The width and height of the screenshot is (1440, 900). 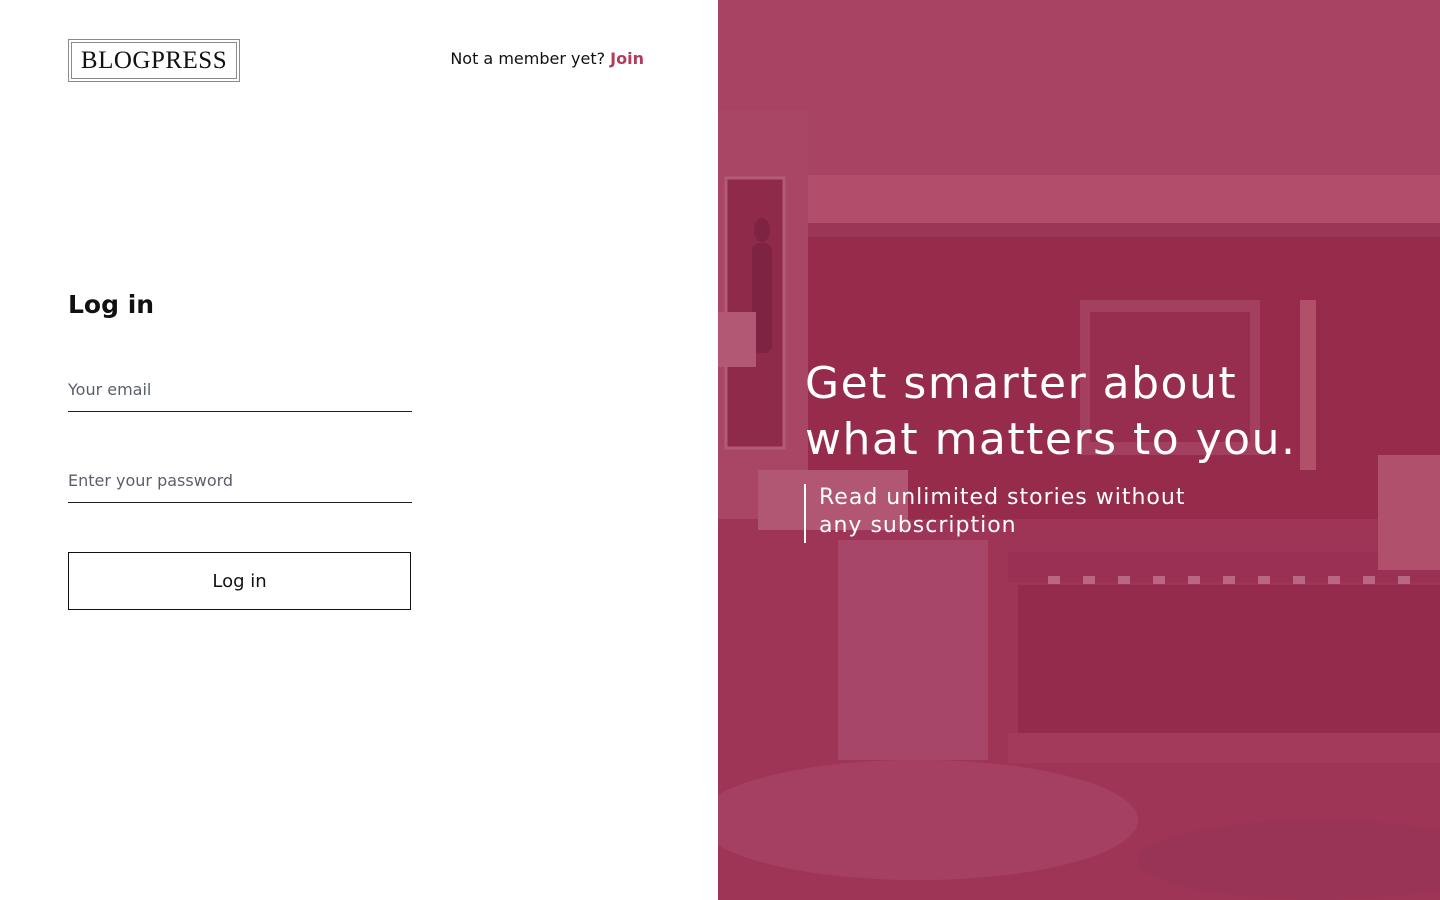 I want to click on hero-headline-line-2: what matters to you., so click(x=1051, y=439).